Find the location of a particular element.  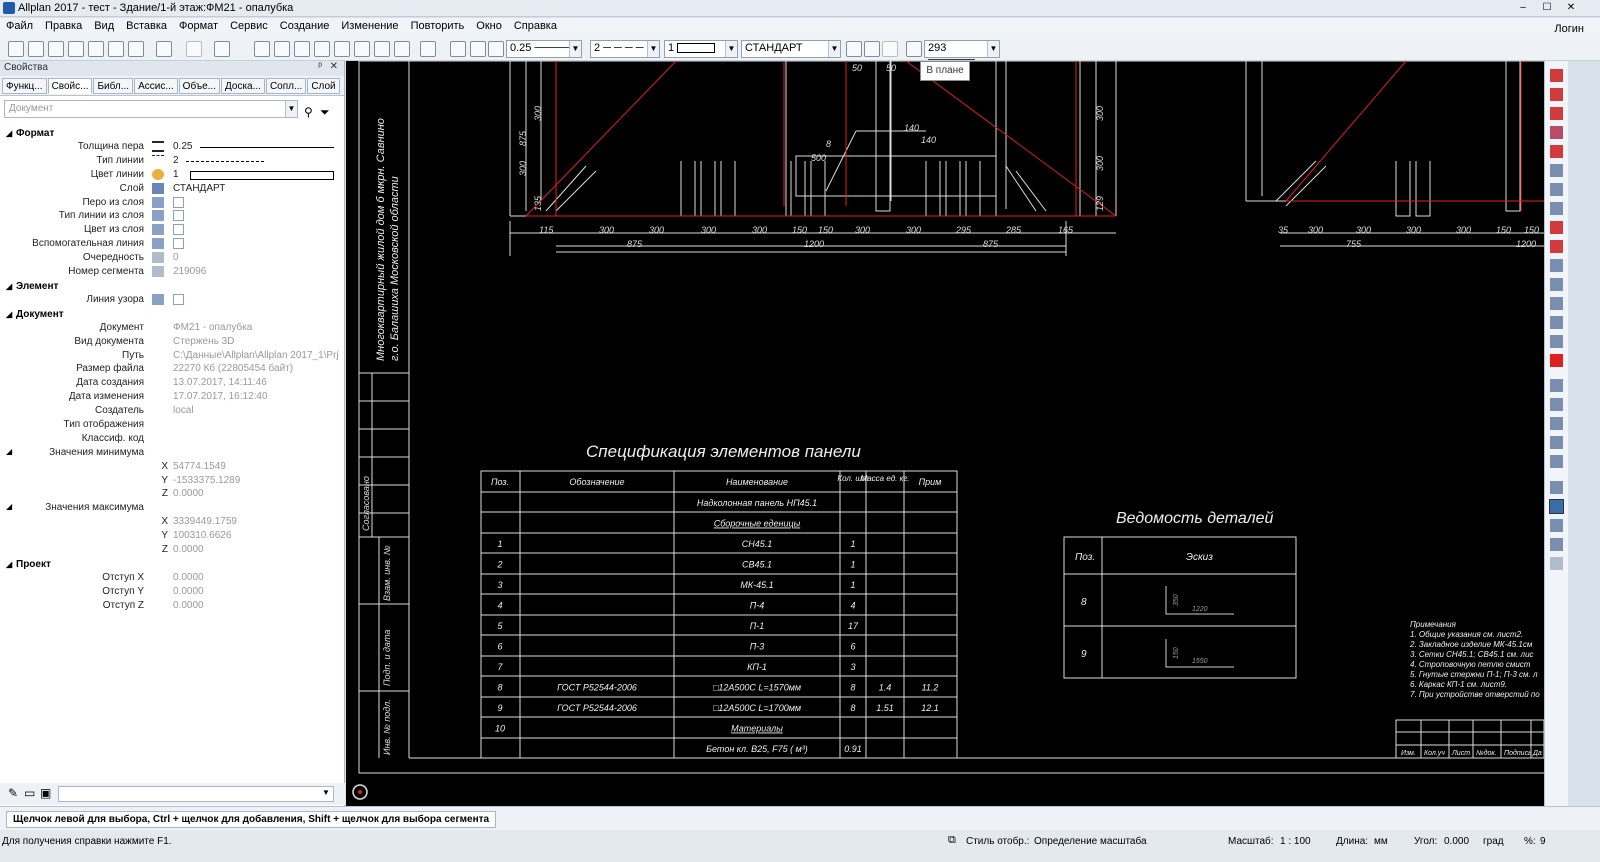

new-file-icon is located at coordinates (56, 49).